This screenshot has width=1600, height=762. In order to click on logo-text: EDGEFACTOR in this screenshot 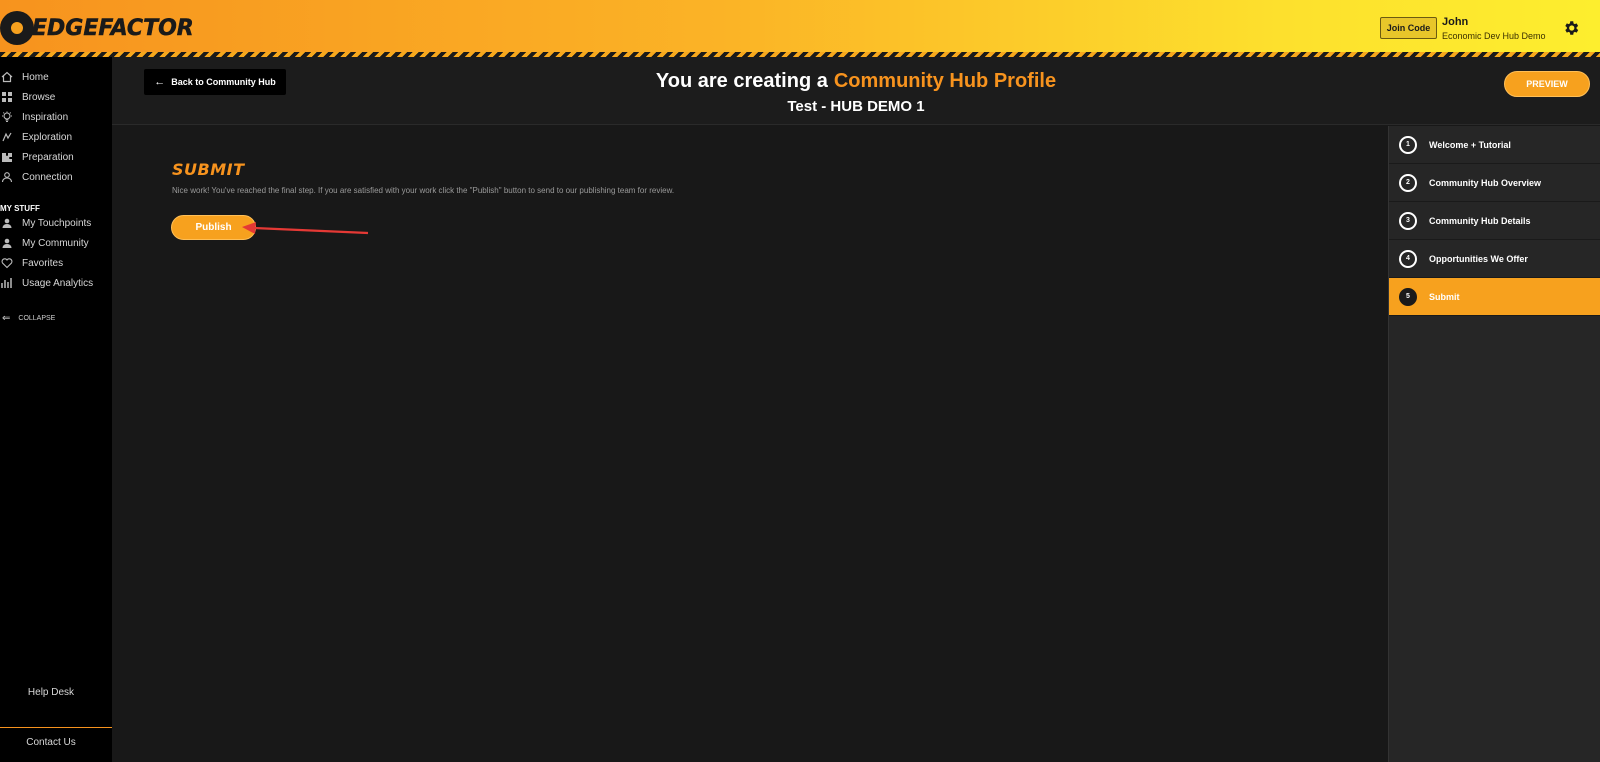, I will do `click(113, 28)`.